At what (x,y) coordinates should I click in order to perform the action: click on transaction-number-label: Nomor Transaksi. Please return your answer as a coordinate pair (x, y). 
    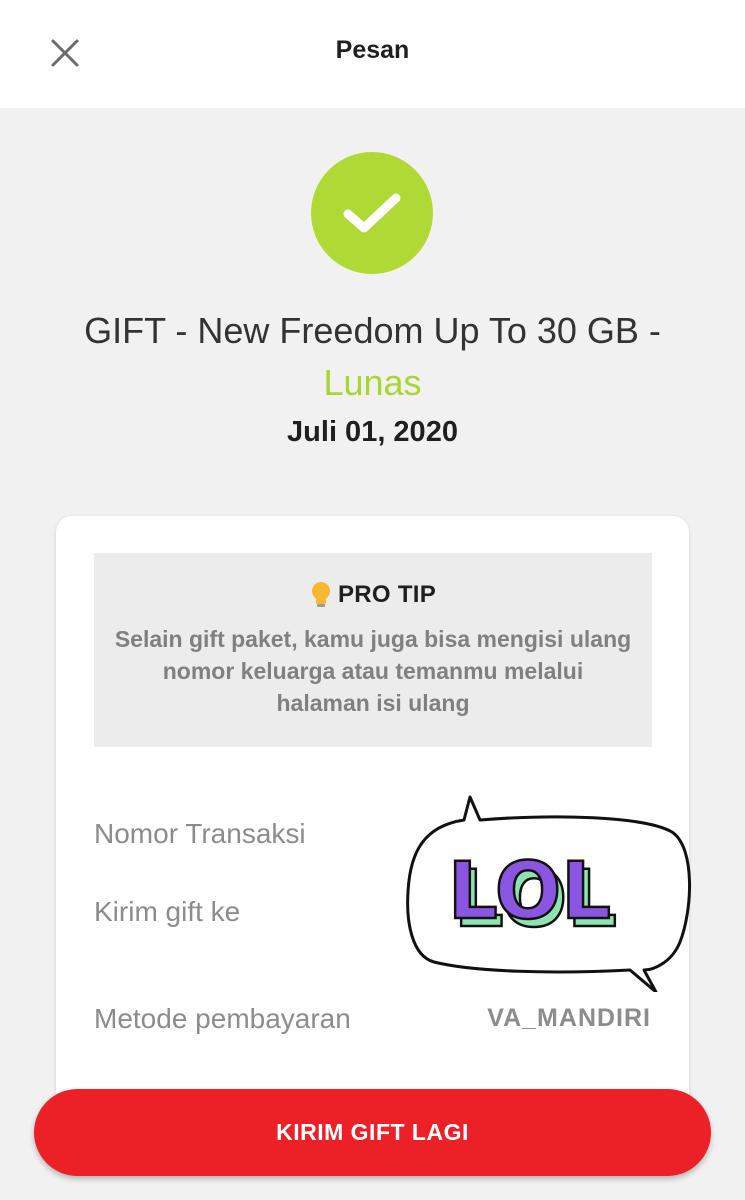
    Looking at the image, I should click on (200, 833).